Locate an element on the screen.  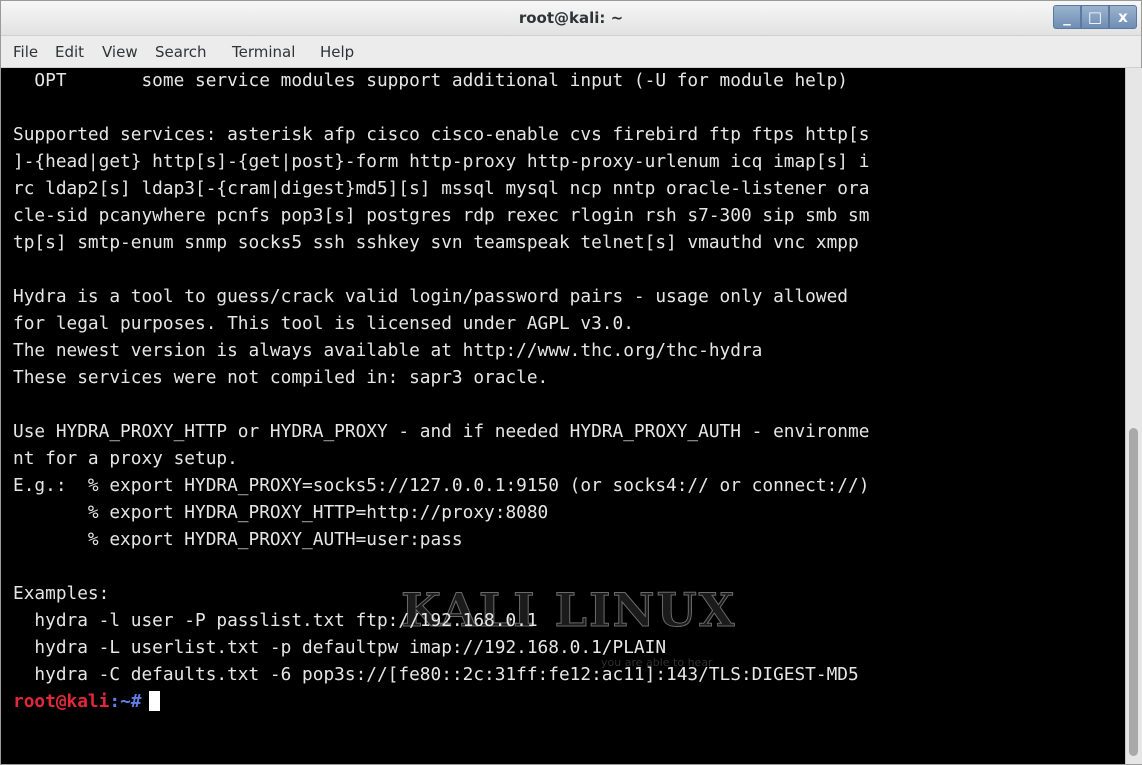
prompt-path: :~# is located at coordinates (125, 701).